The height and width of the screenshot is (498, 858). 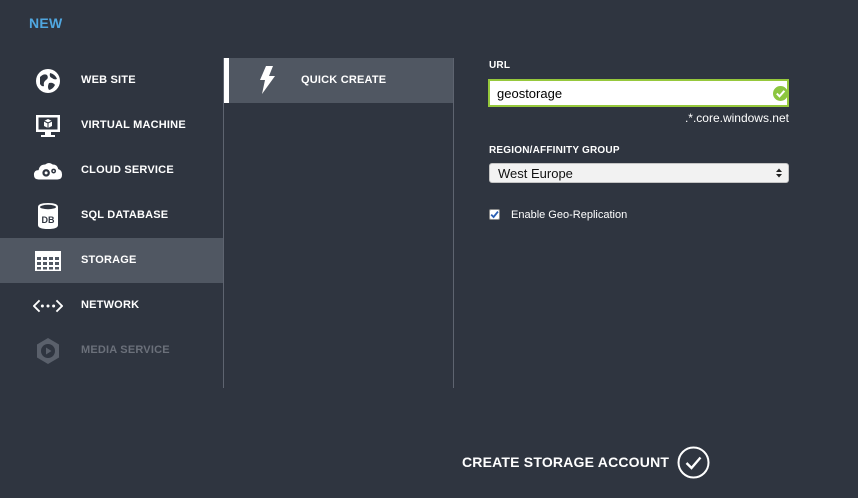 I want to click on nav-item-label: NETWORK, so click(x=110, y=305).